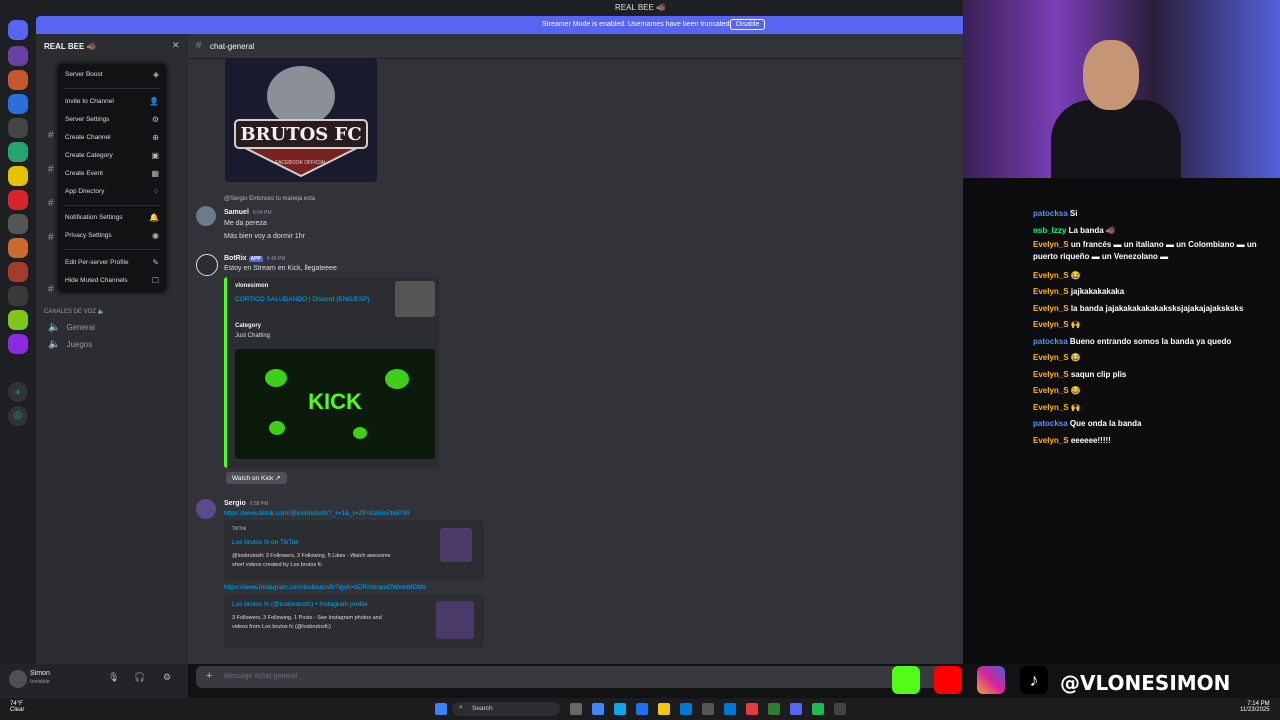  What do you see at coordinates (71, 327) in the screenshot?
I see `voice-channel-general: 🔈 General` at bounding box center [71, 327].